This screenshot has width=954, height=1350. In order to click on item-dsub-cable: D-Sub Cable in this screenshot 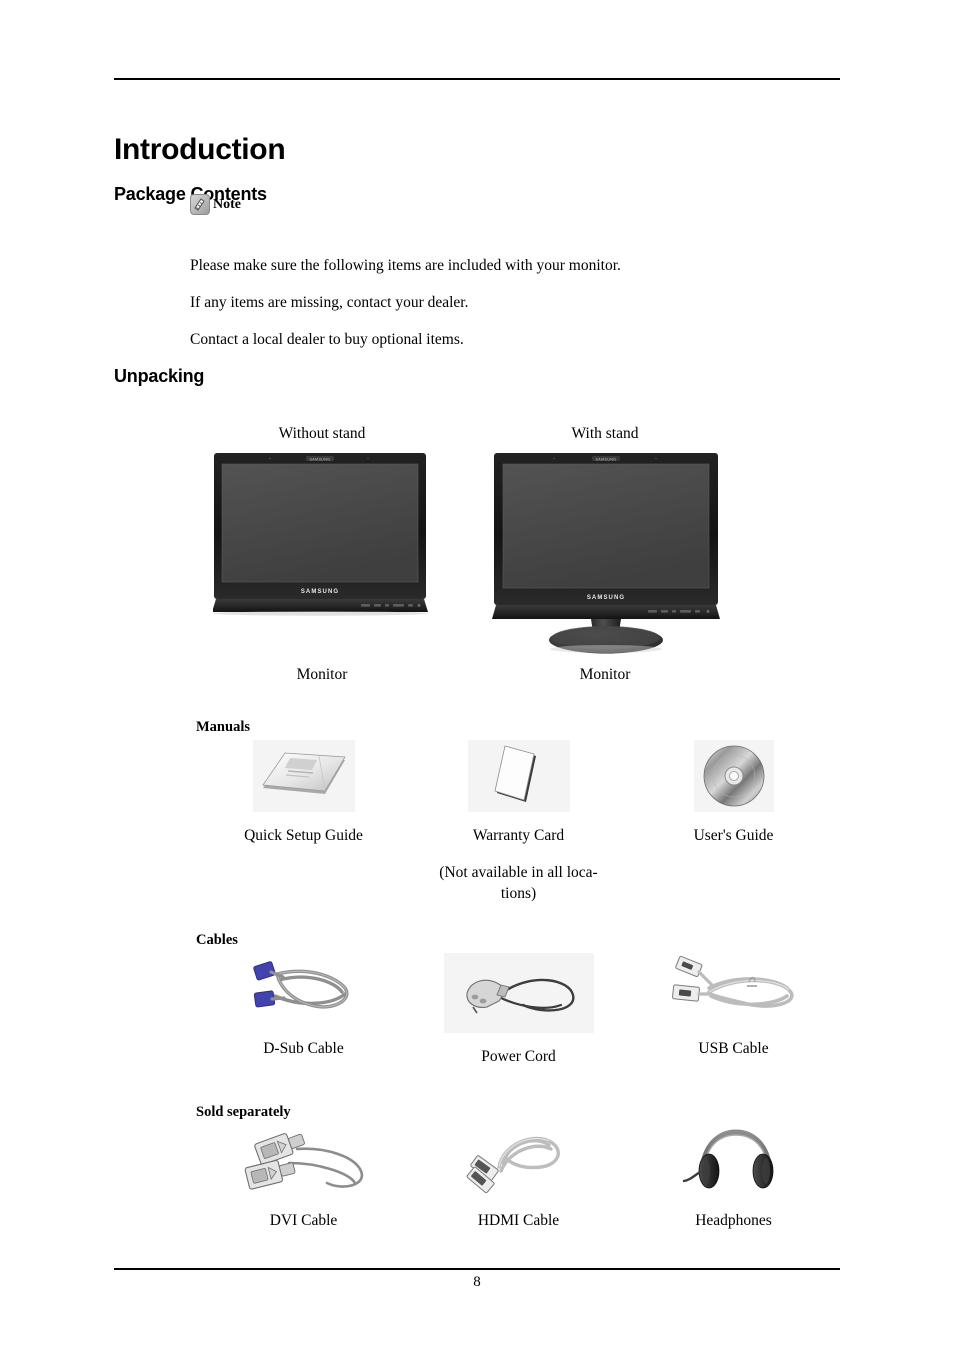, I will do `click(303, 1009)`.